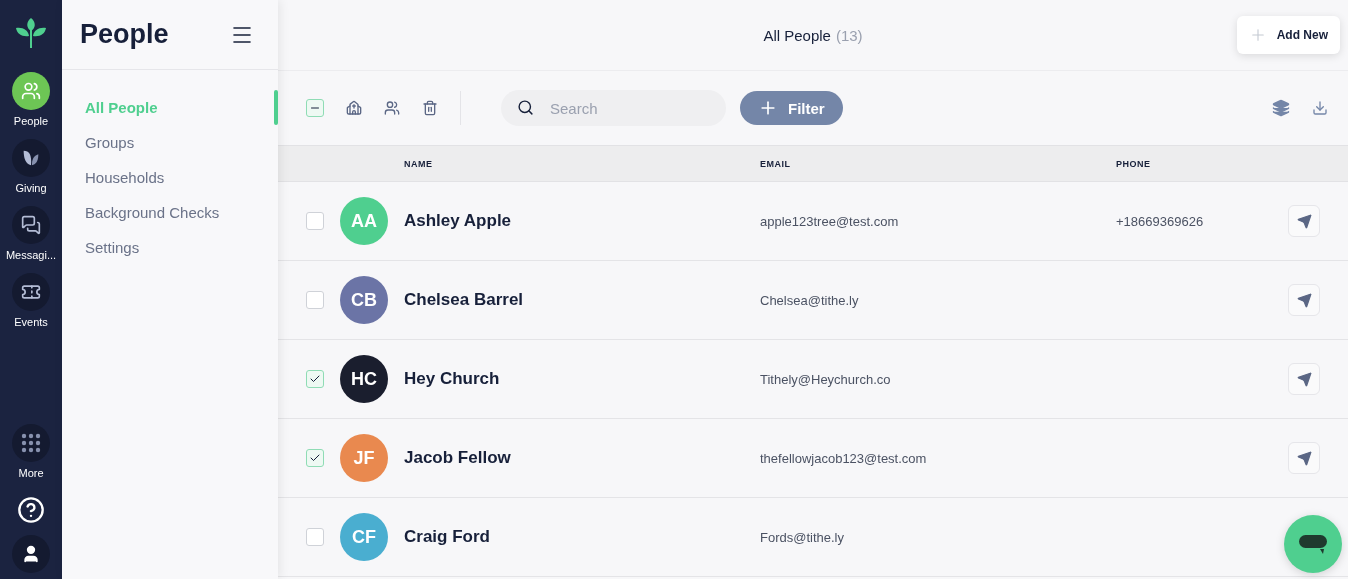 This screenshot has height=579, width=1348. I want to click on column-header: PHONE, so click(1134, 163).